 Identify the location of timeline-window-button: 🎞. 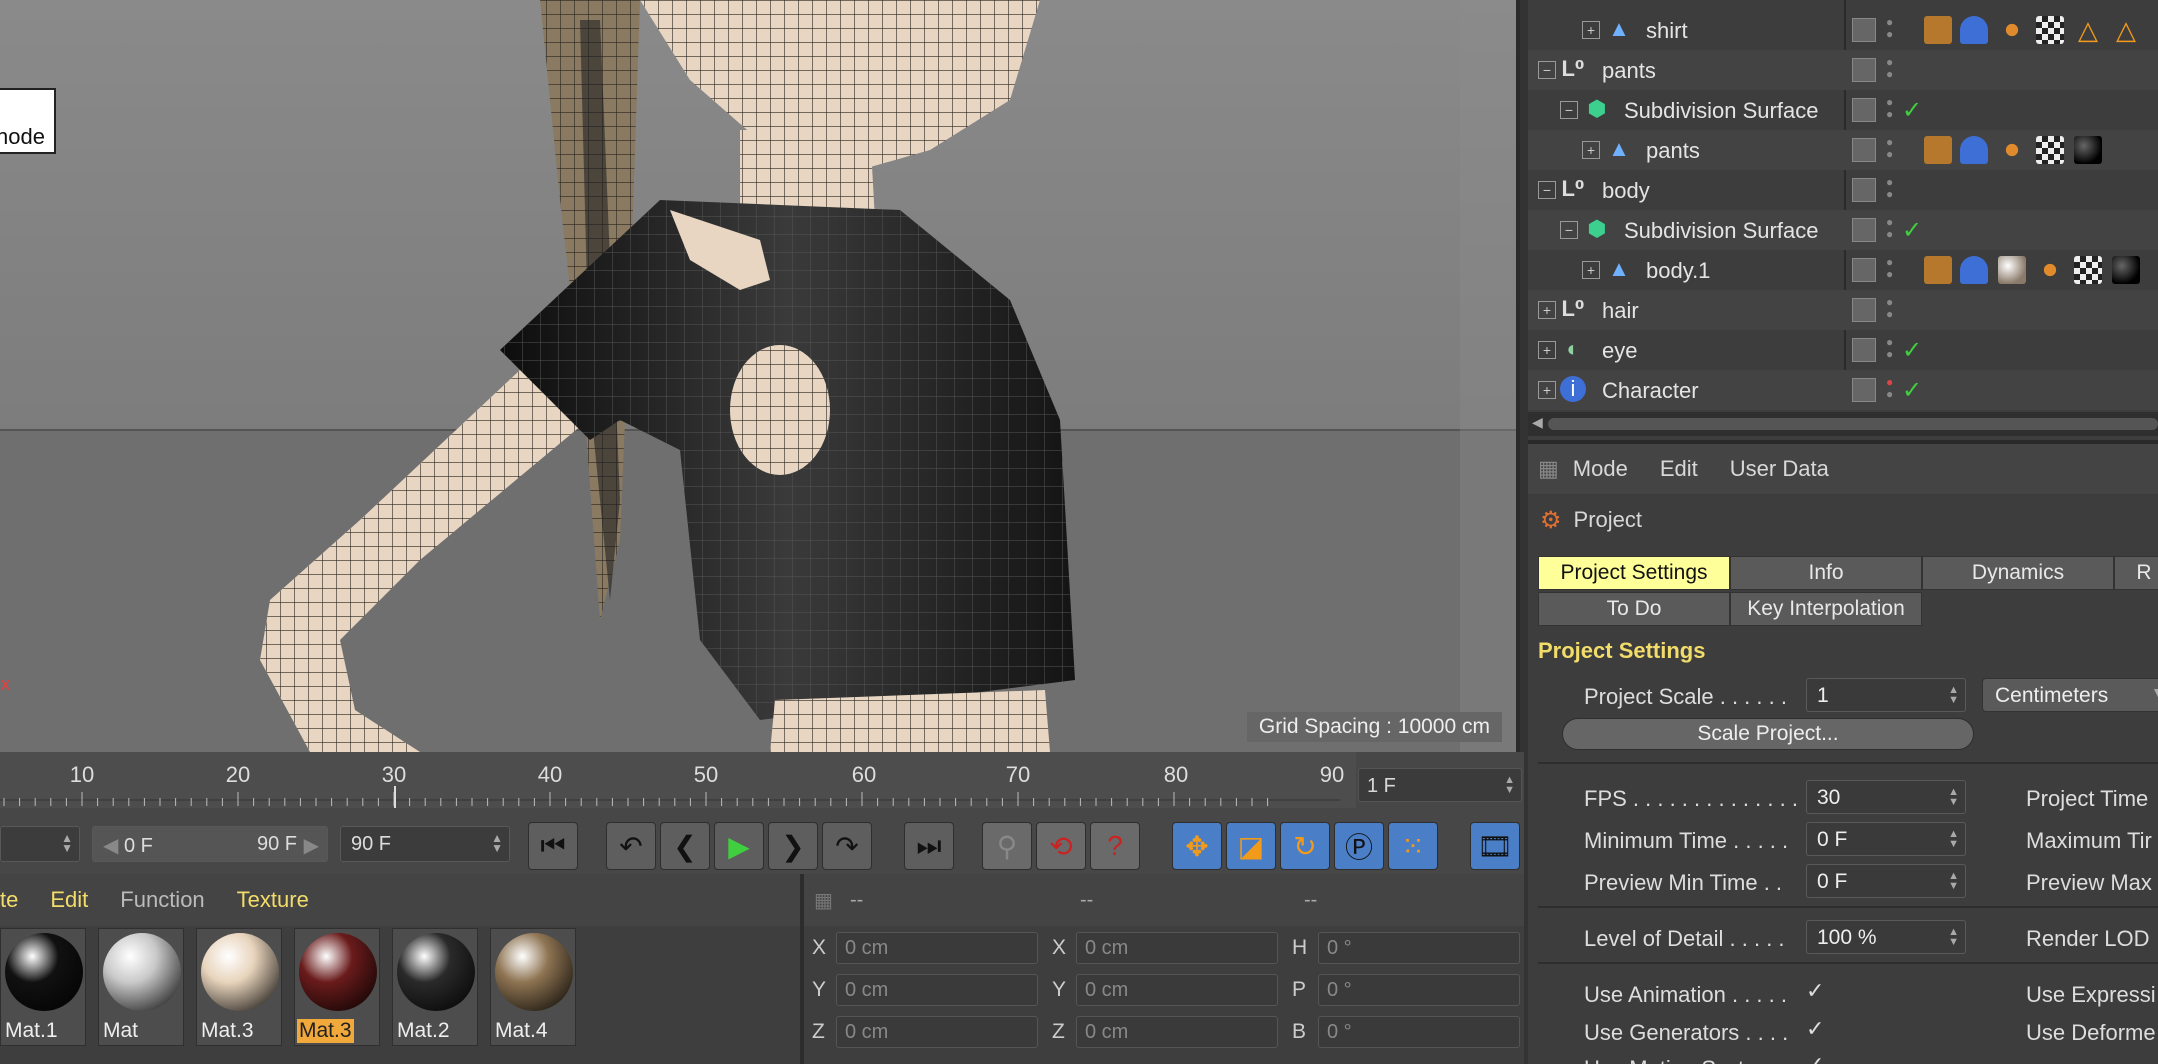
(1495, 846).